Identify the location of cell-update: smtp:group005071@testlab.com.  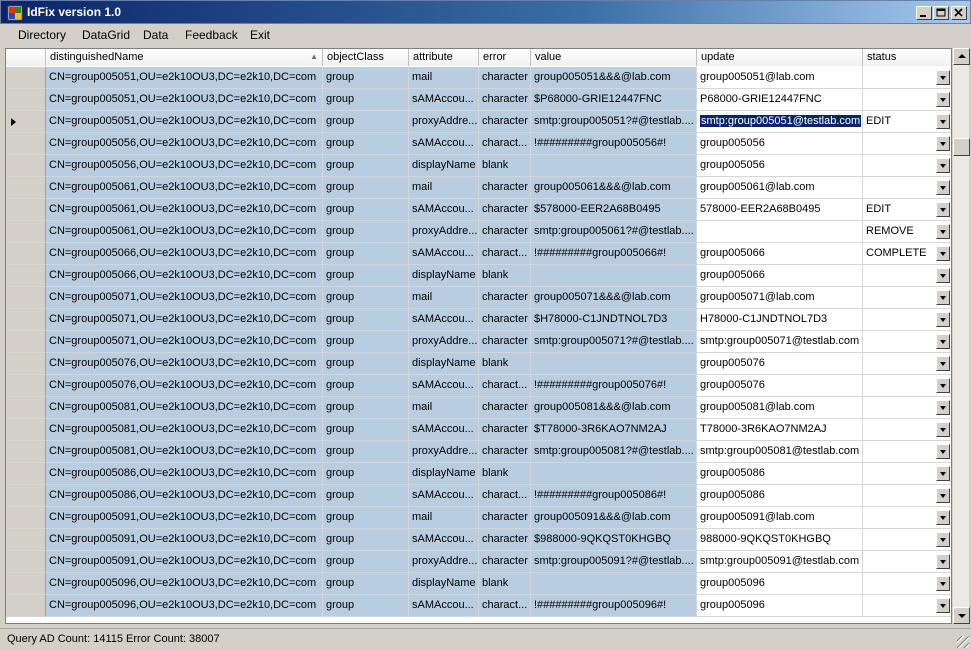
(780, 342).